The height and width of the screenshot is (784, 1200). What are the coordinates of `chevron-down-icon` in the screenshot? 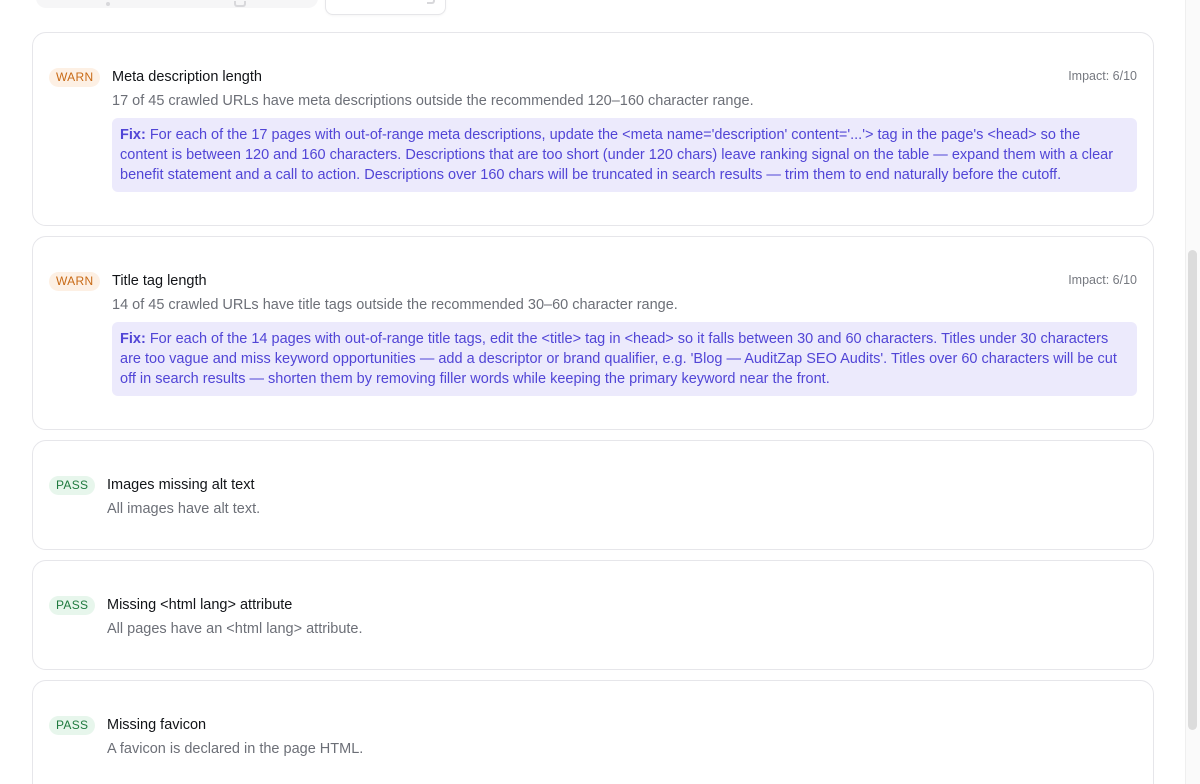 It's located at (431, 2).